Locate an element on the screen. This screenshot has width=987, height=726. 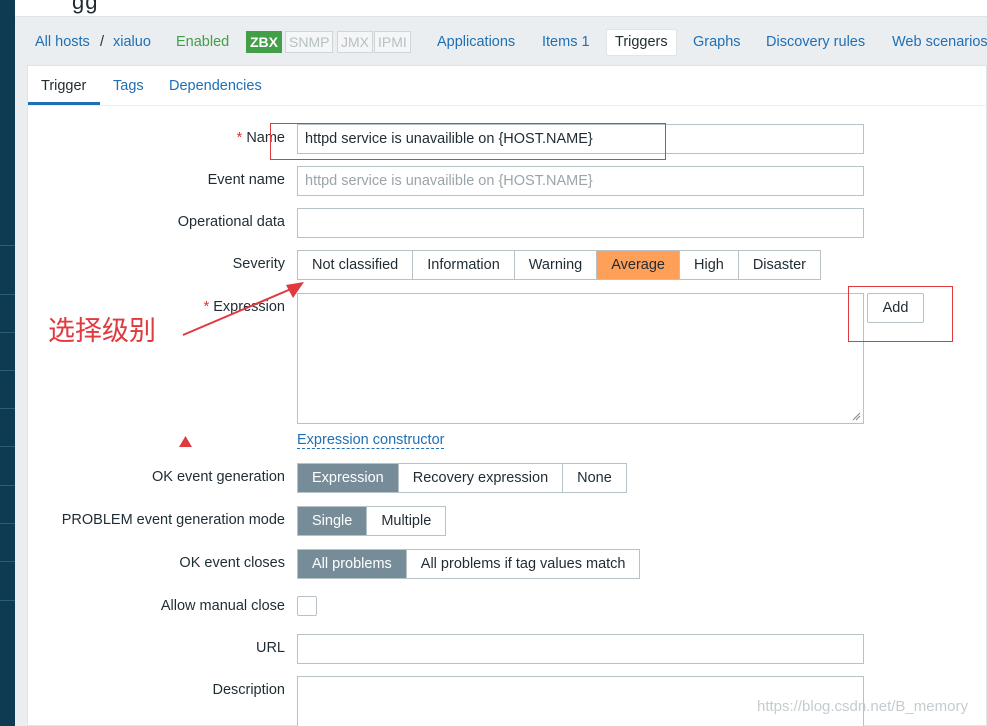
applications-link: Applications is located at coordinates (476, 42).